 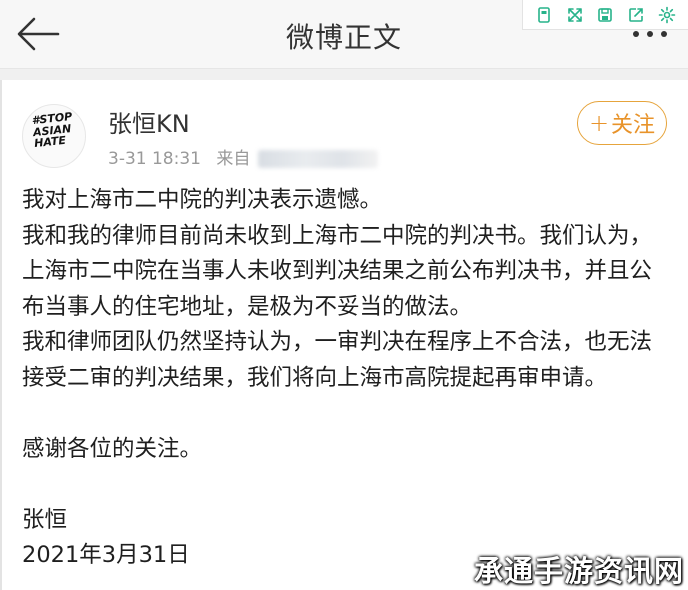 What do you see at coordinates (202, 200) in the screenshot?
I see `post-paragraph: 我对上海市二中院的判决表示遗憾。` at bounding box center [202, 200].